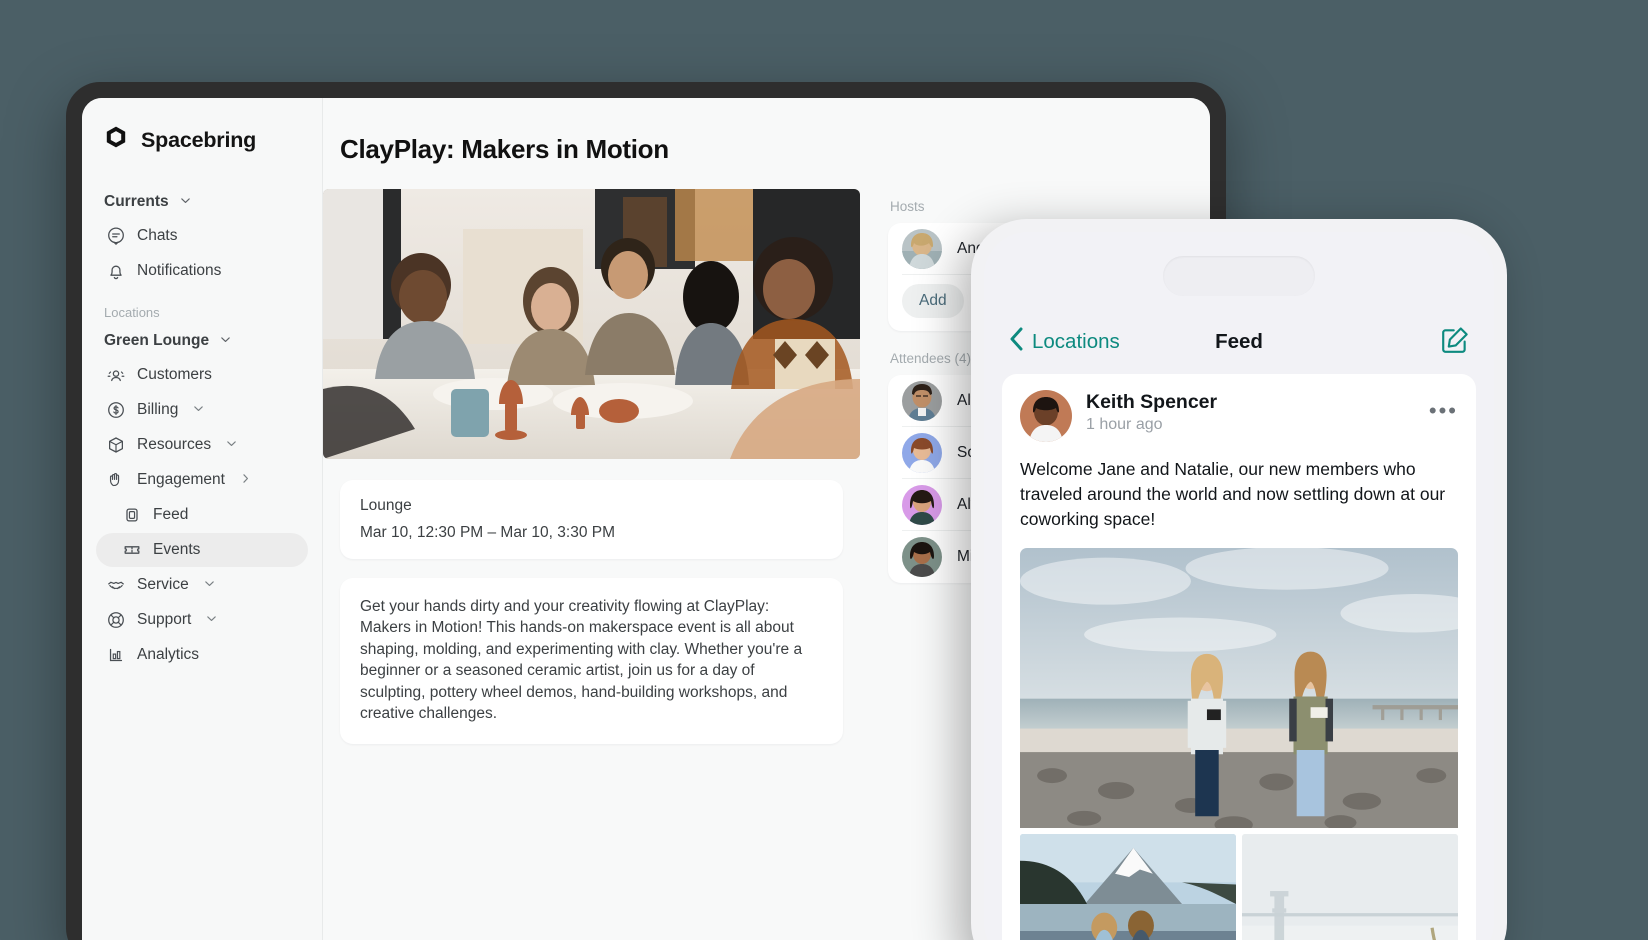 The image size is (1648, 940). I want to click on sidebar-location-selector: Green Lounge, so click(202, 341).